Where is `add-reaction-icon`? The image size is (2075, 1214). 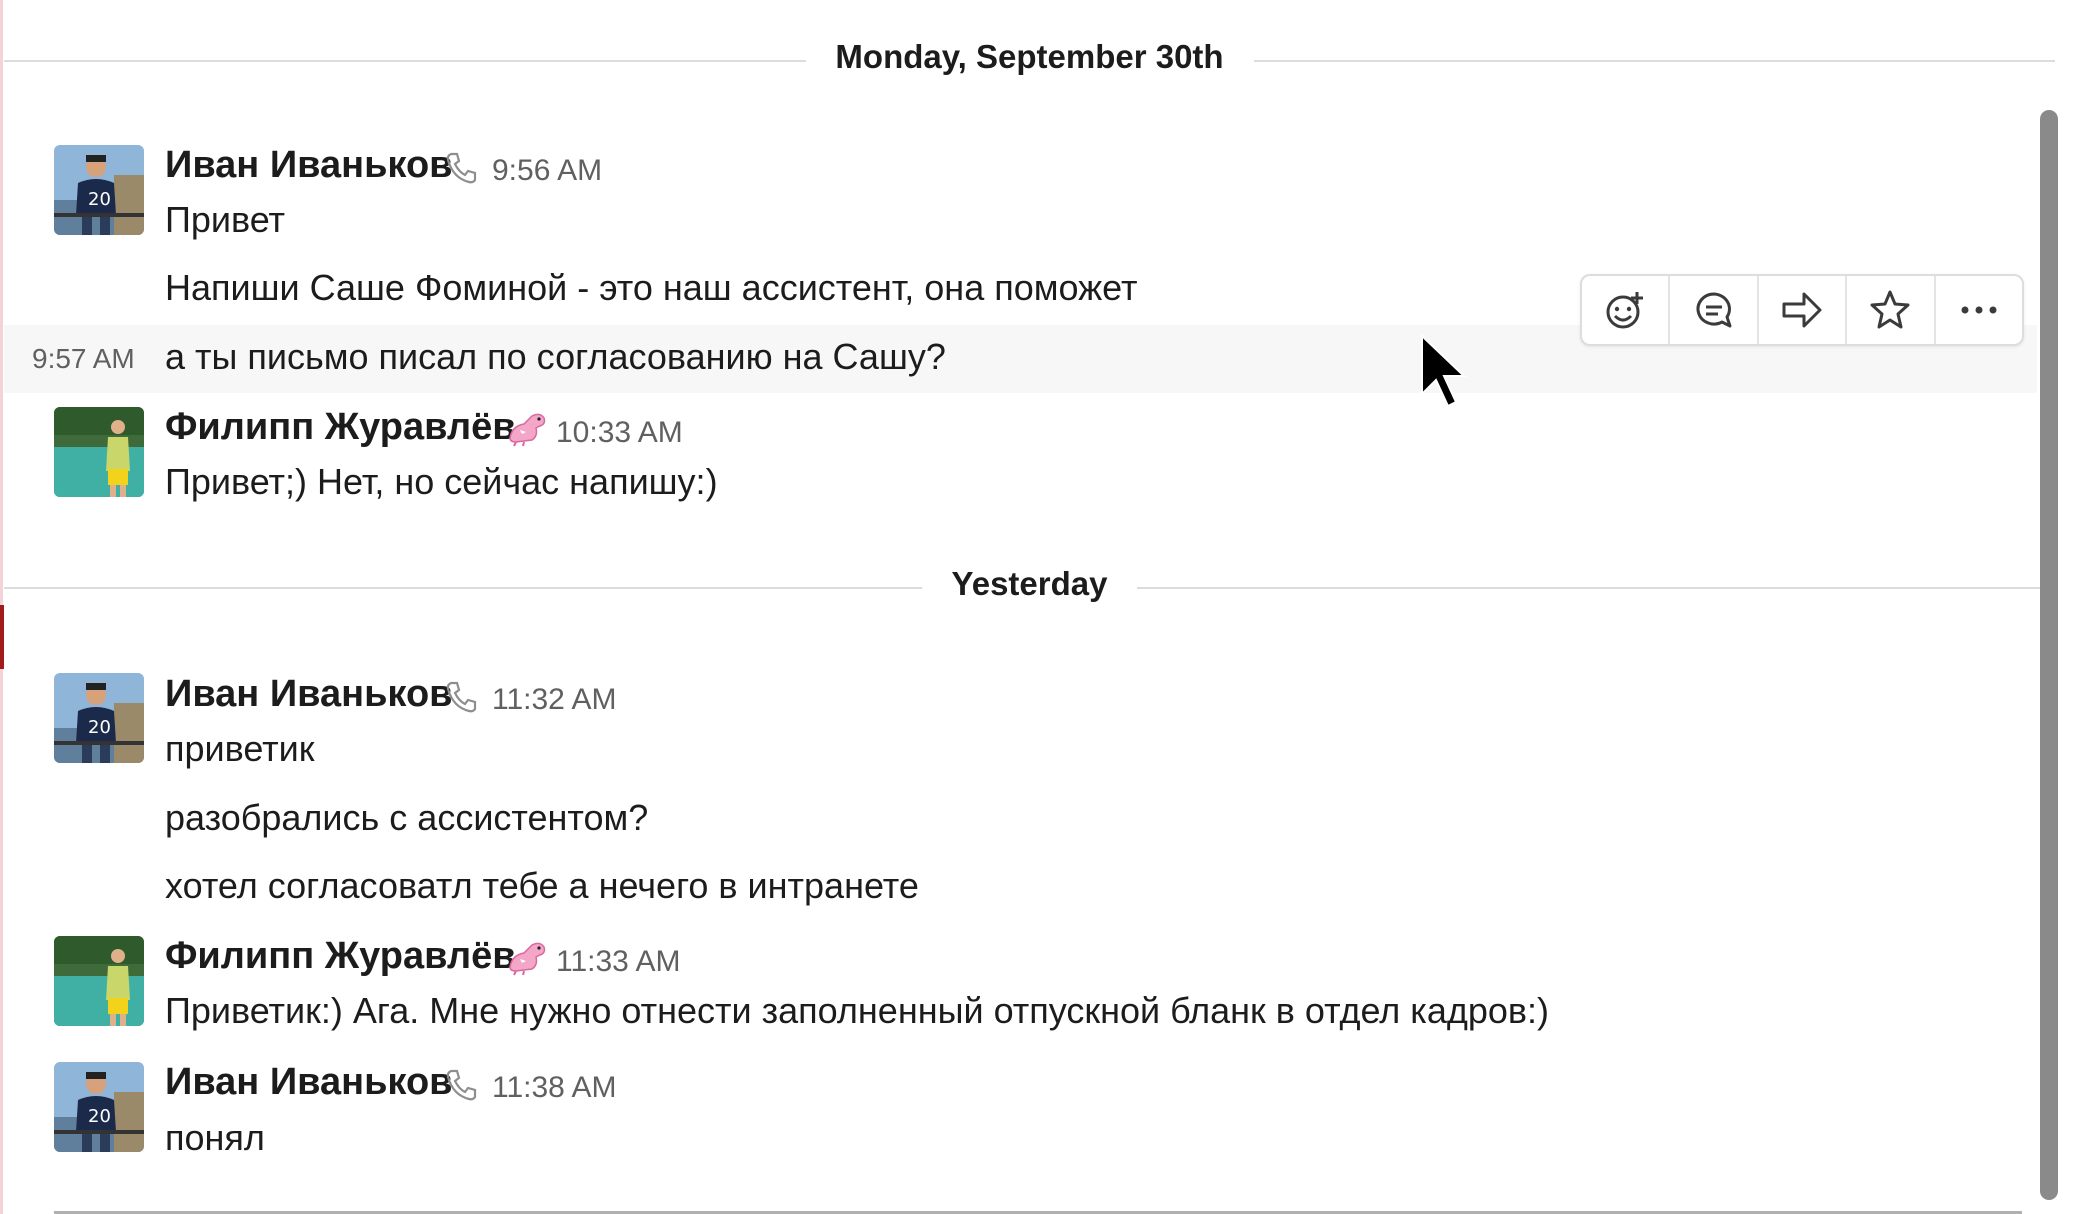 add-reaction-icon is located at coordinates (1625, 310).